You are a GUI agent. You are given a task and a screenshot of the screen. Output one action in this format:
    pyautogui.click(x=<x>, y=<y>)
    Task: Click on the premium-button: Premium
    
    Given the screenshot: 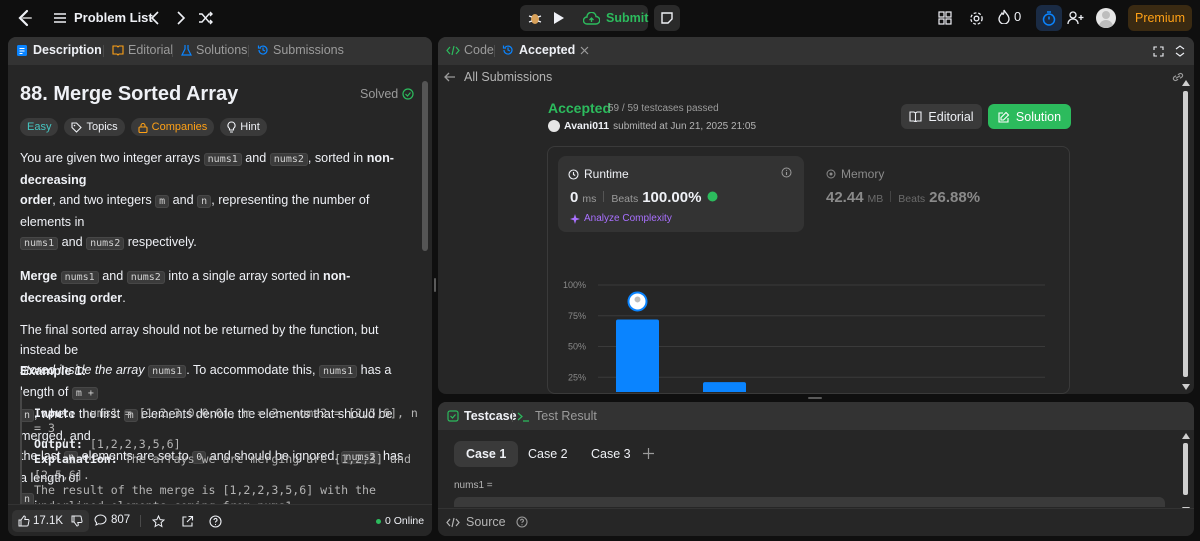 What is the action you would take?
    pyautogui.click(x=1160, y=18)
    